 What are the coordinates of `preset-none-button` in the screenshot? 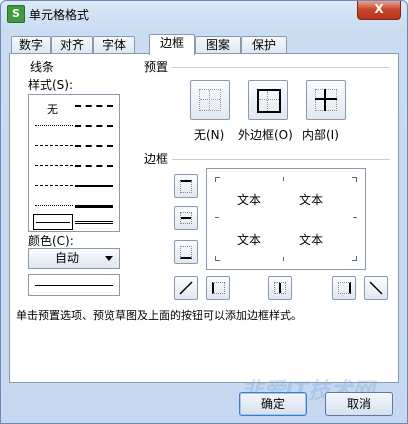 It's located at (210, 100).